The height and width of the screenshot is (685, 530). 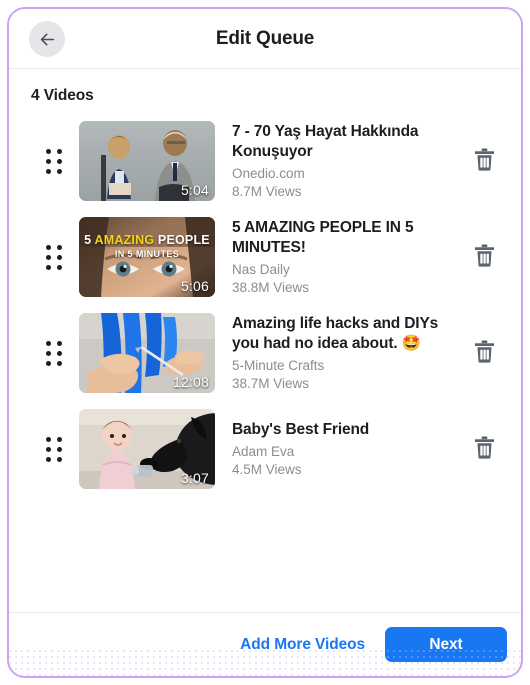 What do you see at coordinates (194, 286) in the screenshot?
I see `video-duration: 5:06` at bounding box center [194, 286].